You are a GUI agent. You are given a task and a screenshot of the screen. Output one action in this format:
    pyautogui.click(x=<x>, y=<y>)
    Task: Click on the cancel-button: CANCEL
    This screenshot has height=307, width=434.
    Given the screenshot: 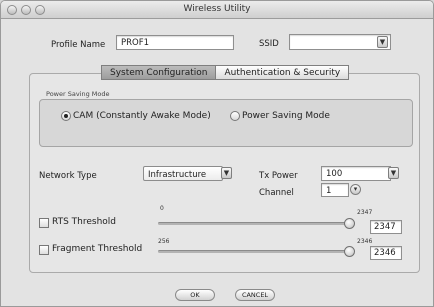 What is the action you would take?
    pyautogui.click(x=255, y=295)
    